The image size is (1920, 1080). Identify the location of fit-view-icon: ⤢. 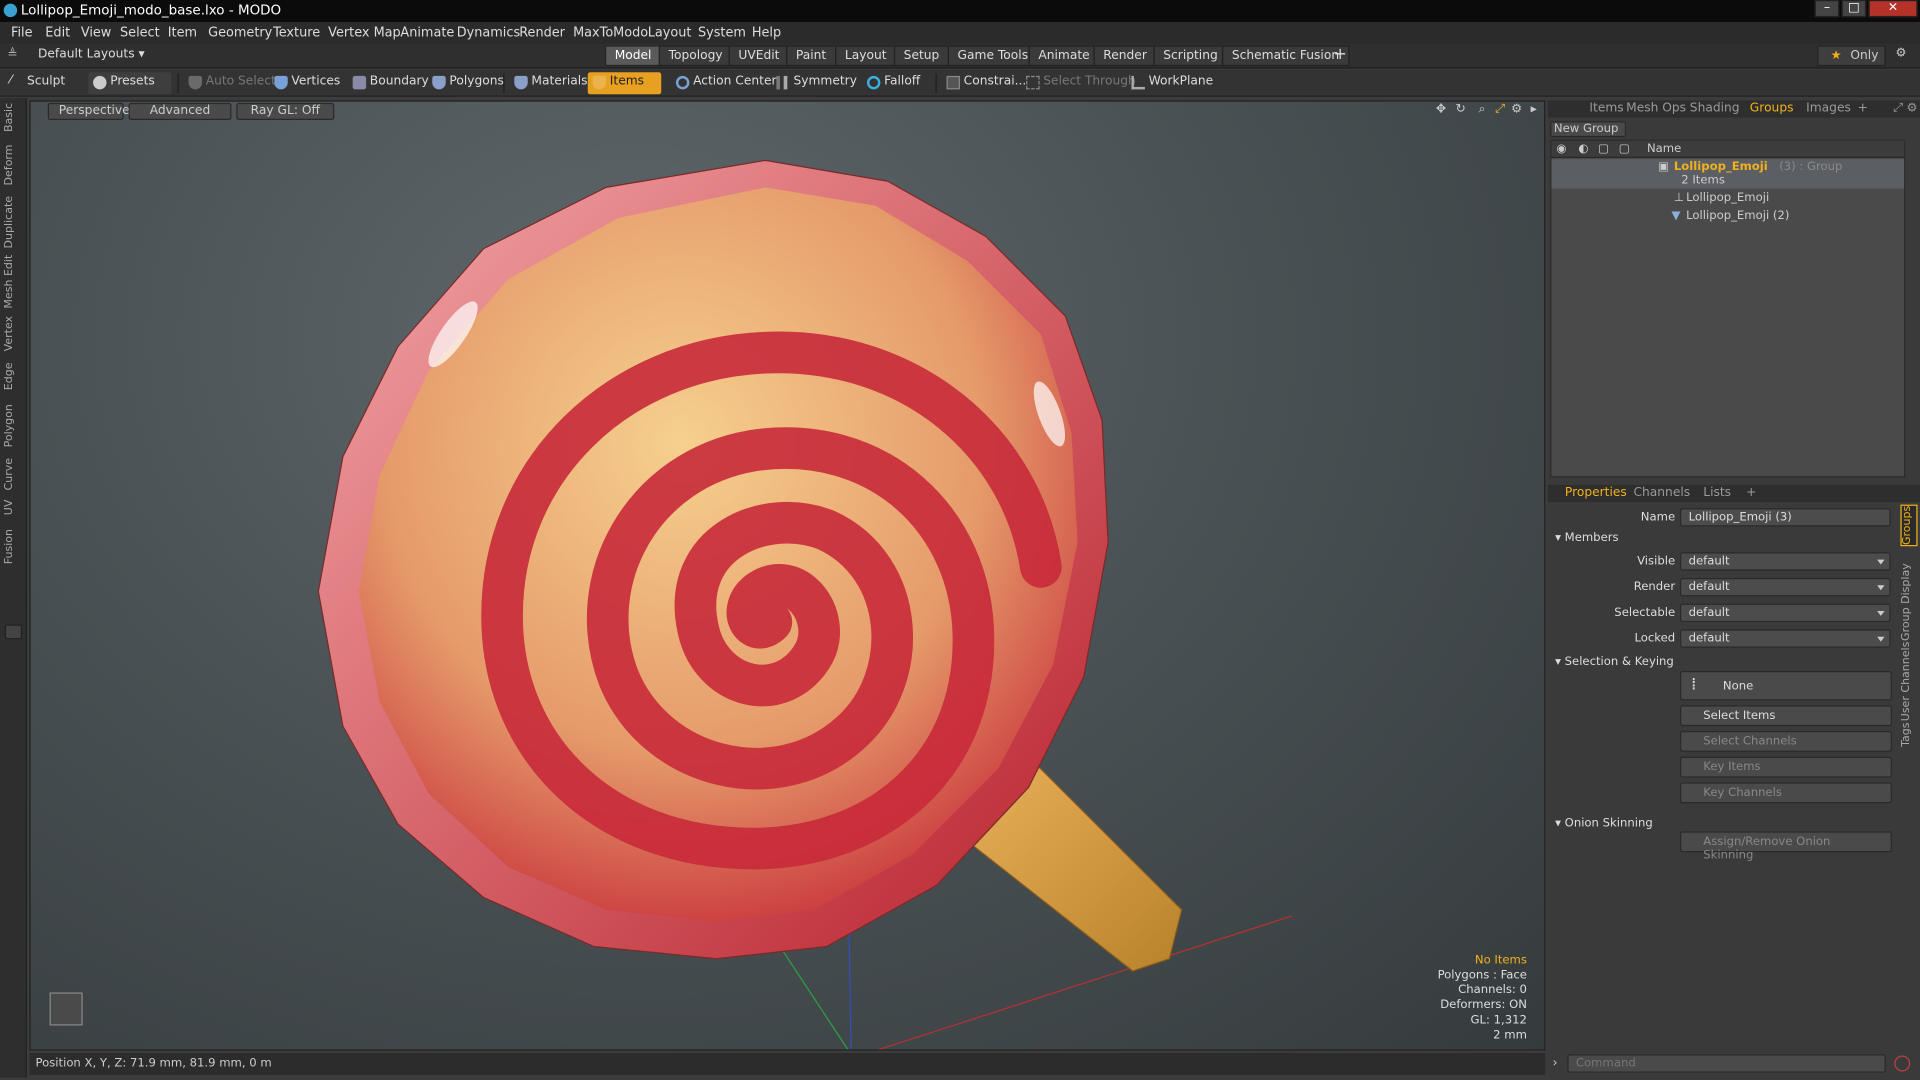
(1500, 109).